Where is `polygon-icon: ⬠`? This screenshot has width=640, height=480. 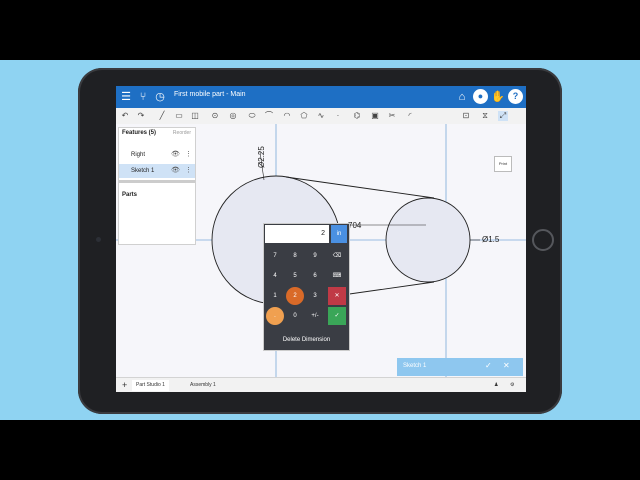 polygon-icon: ⬠ is located at coordinates (304, 116).